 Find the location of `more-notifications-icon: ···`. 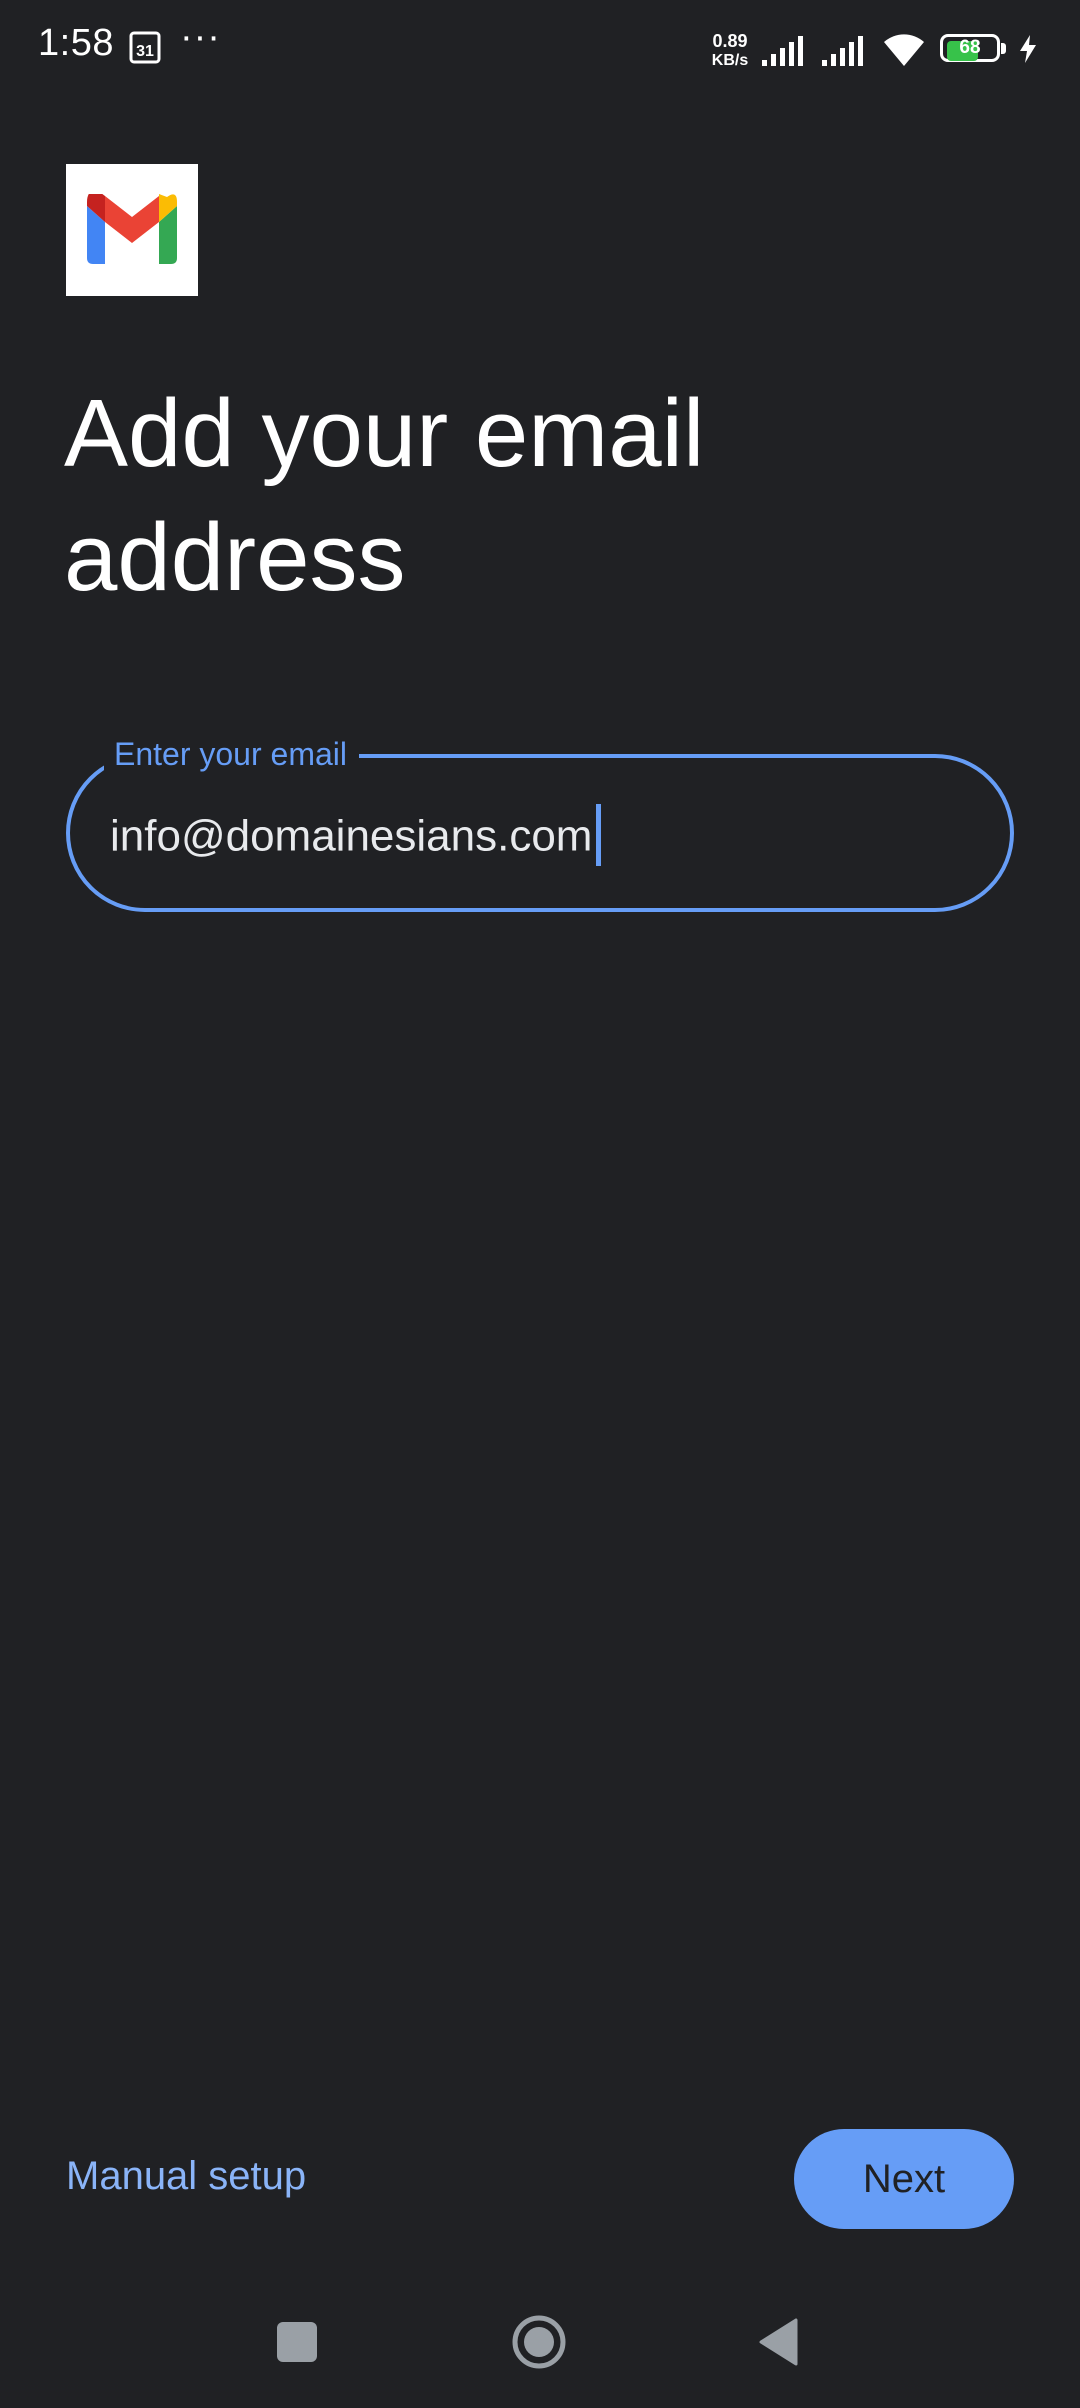

more-notifications-icon: ··· is located at coordinates (200, 37).